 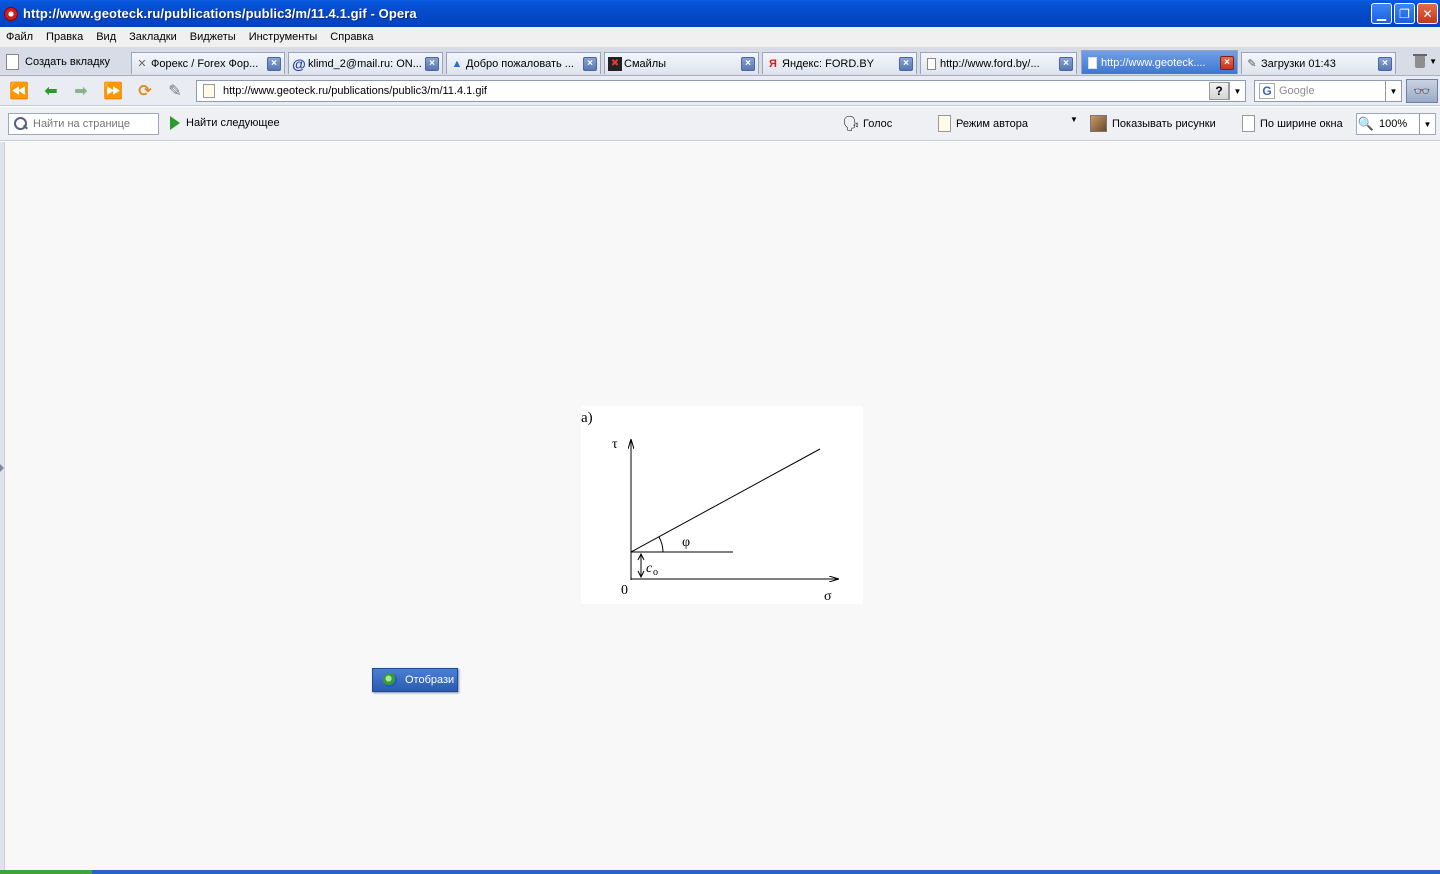 I want to click on restore-button: ❐, so click(x=1404, y=13).